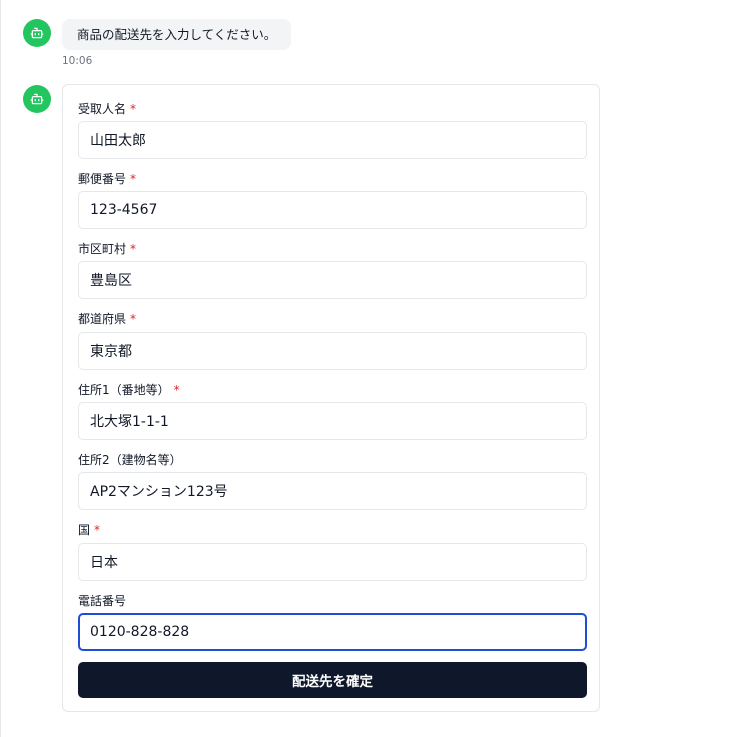 This screenshot has height=737, width=754. What do you see at coordinates (332, 680) in the screenshot?
I see `confirm-address-button: 配送先を確定` at bounding box center [332, 680].